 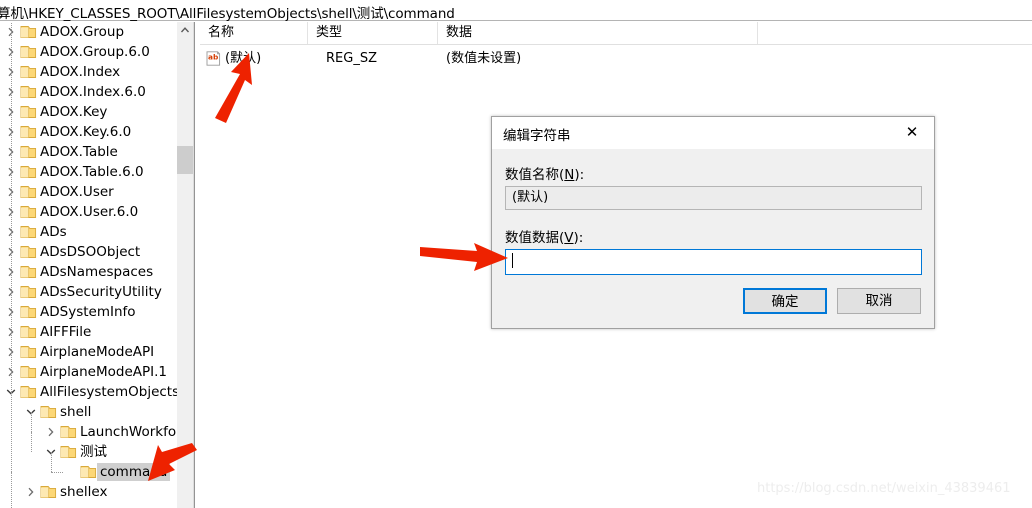 I want to click on cell-name: (默认), so click(x=243, y=58).